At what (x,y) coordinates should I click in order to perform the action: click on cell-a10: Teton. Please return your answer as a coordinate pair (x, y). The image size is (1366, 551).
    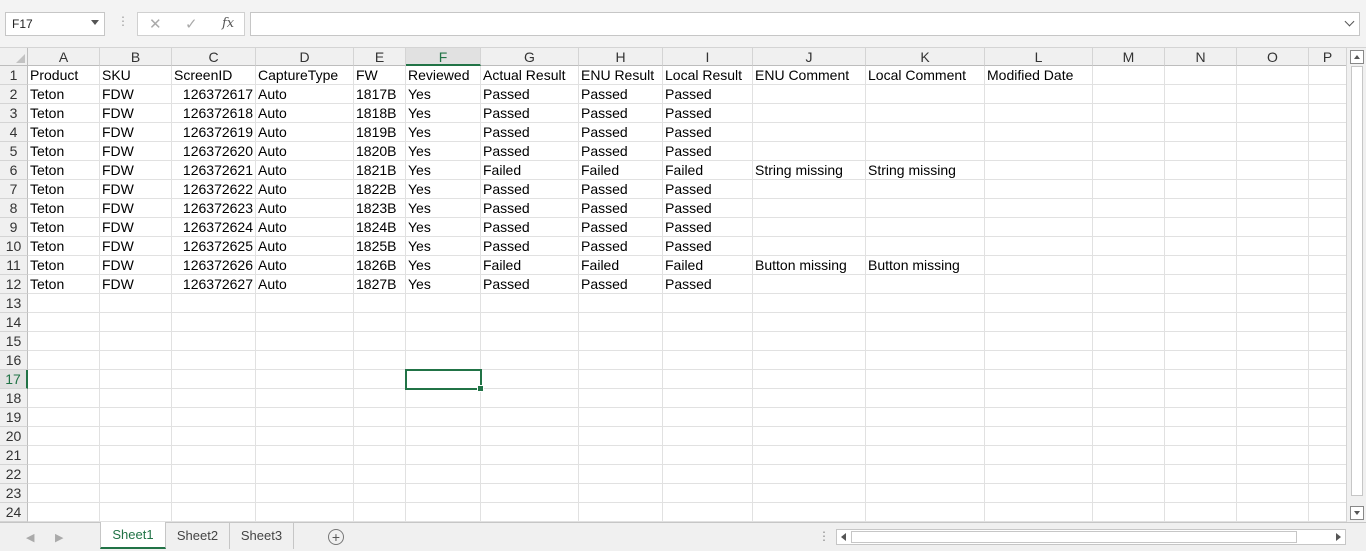
    Looking at the image, I should click on (64, 246).